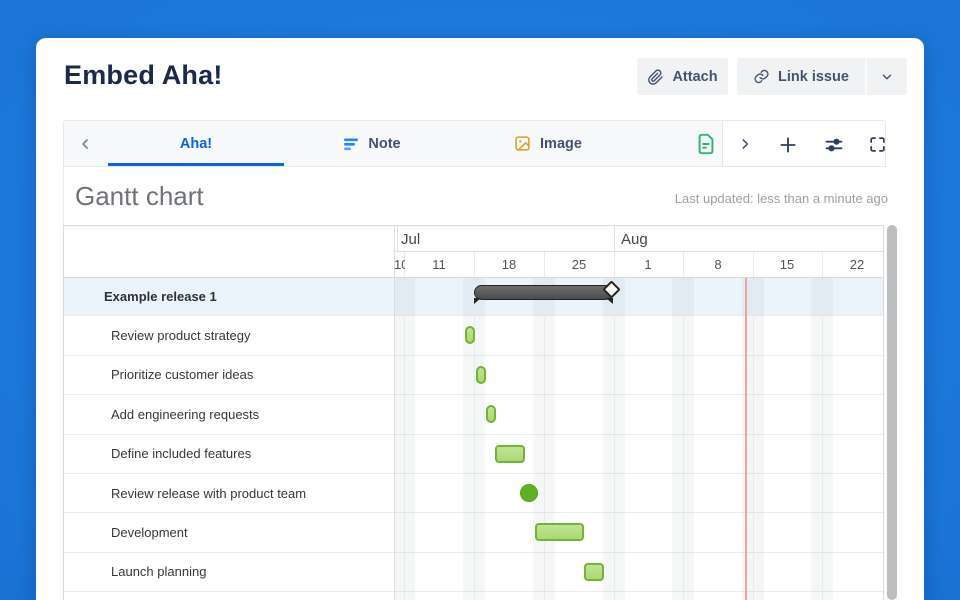 The height and width of the screenshot is (600, 960). I want to click on image-icon, so click(522, 143).